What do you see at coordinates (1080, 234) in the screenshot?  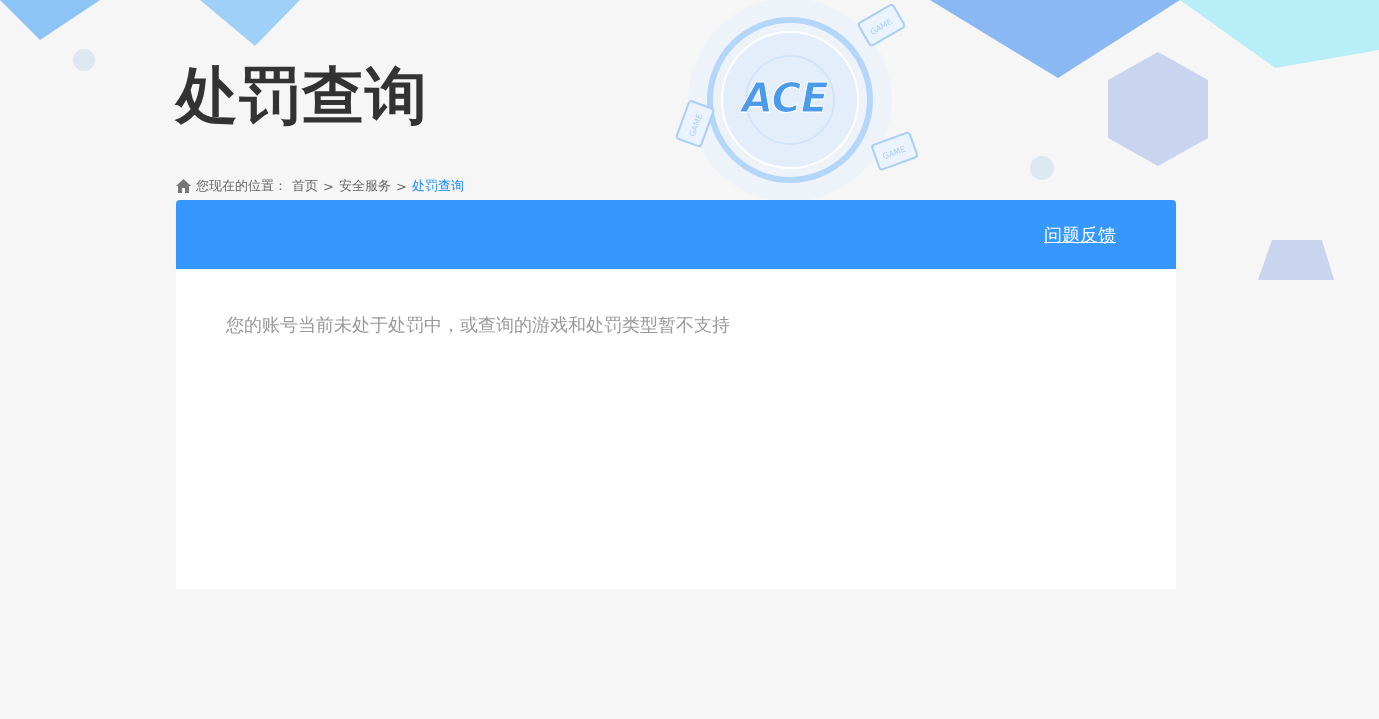 I see `feedback-link: 问题反馈` at bounding box center [1080, 234].